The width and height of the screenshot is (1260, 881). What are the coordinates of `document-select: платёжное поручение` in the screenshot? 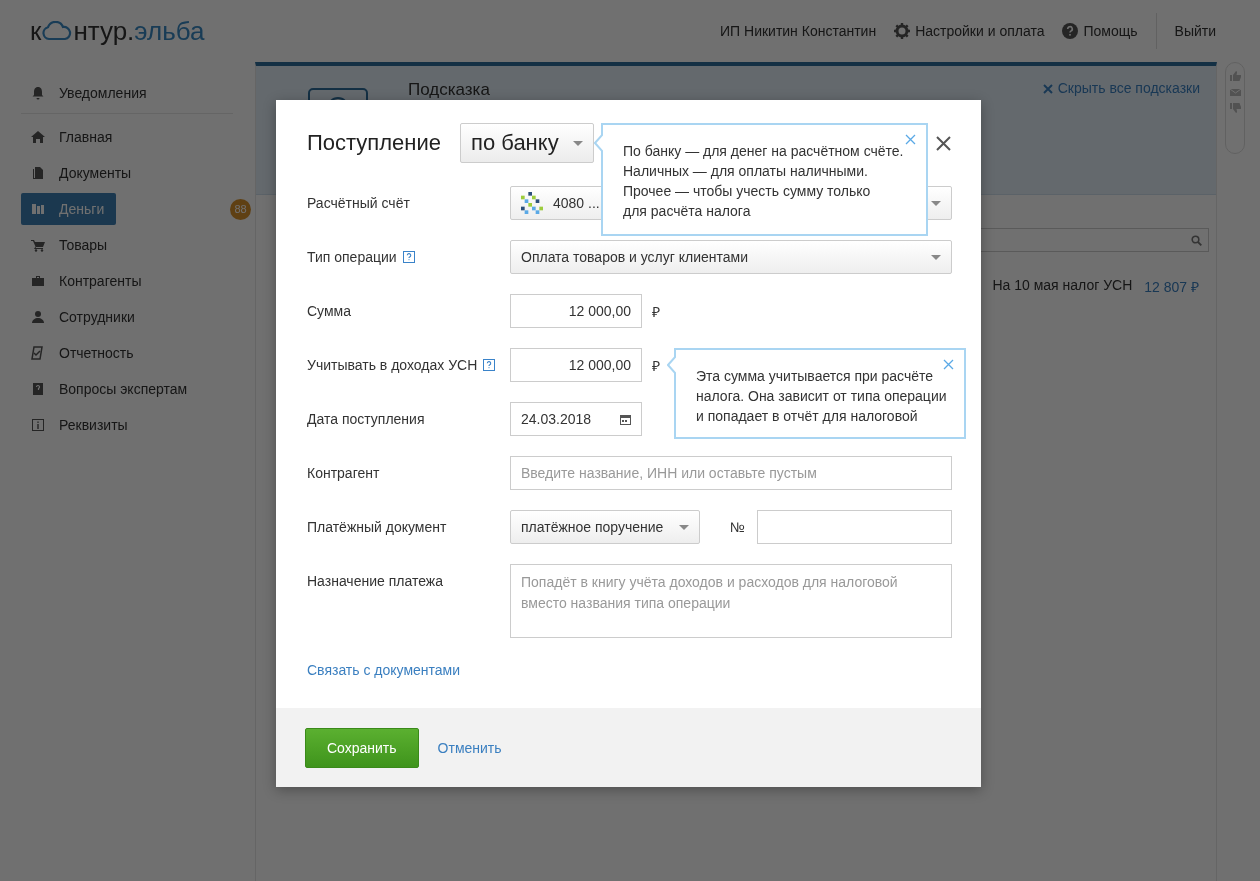 It's located at (605, 527).